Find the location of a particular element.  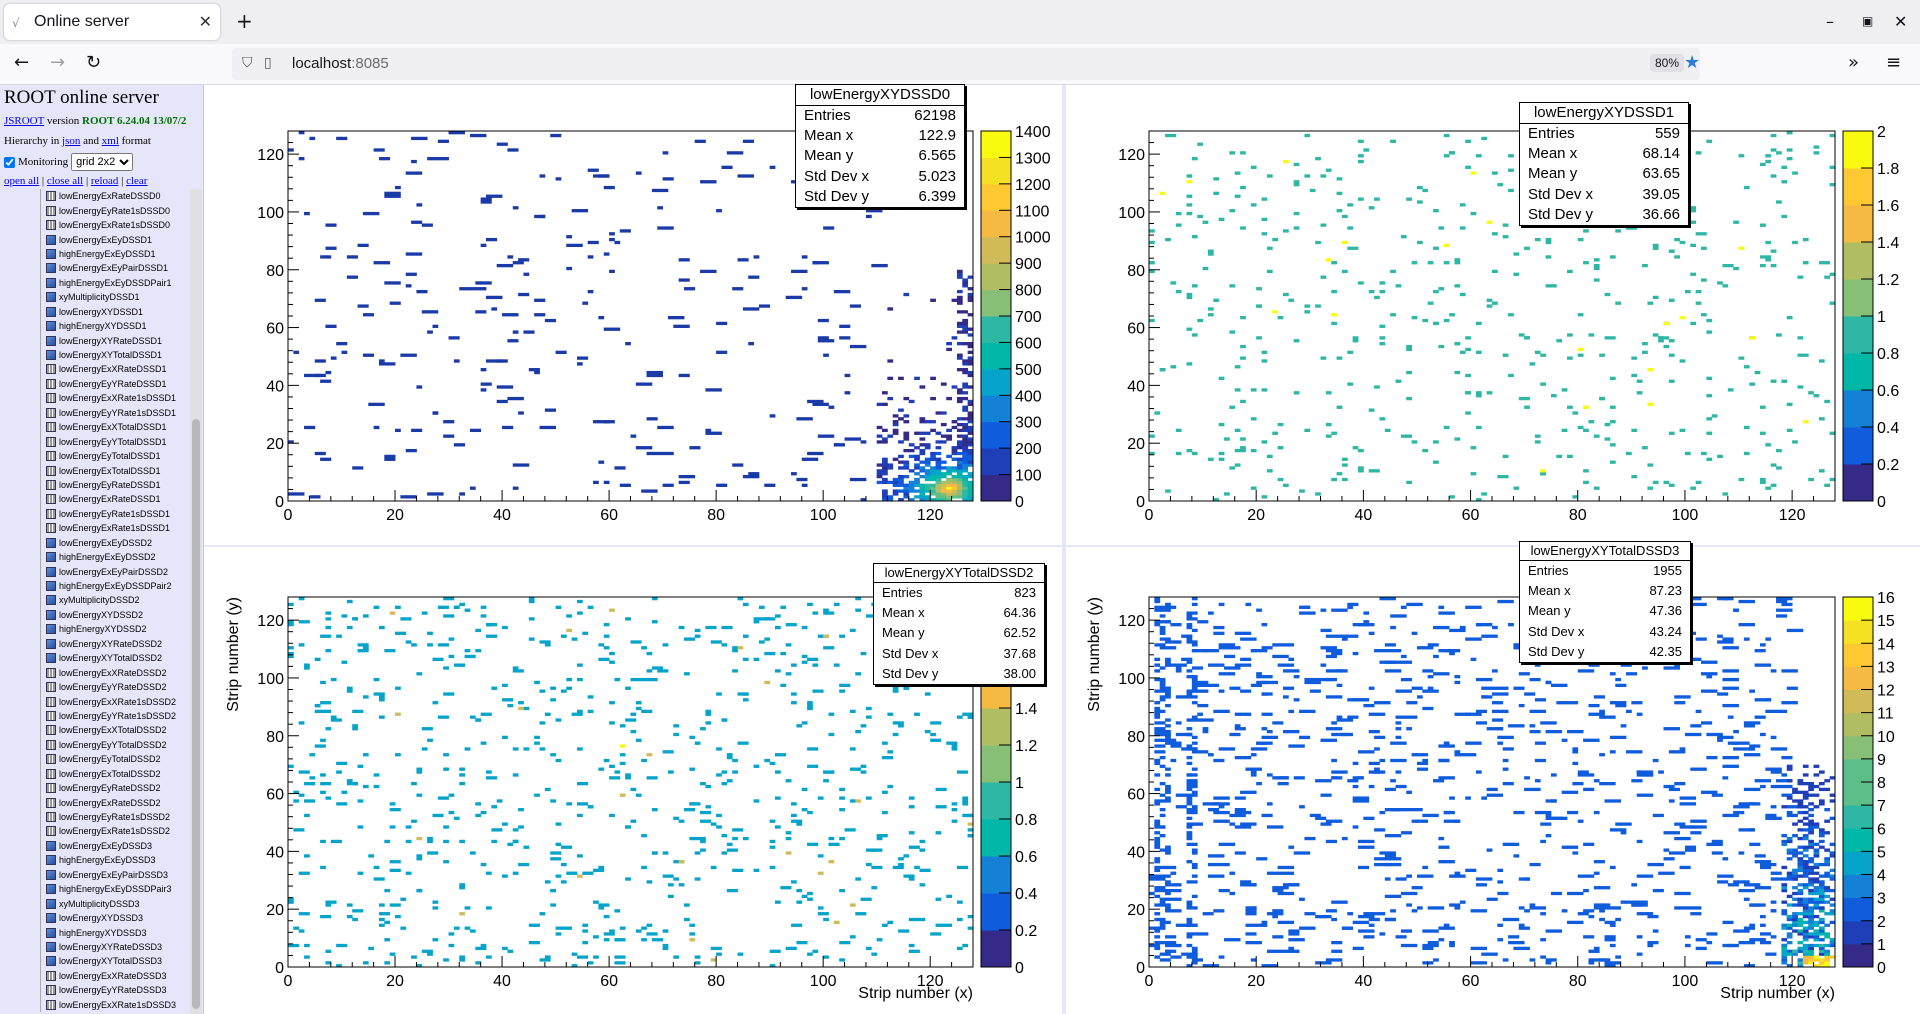

tree-item: highEnergyExEyDSSDPair2 is located at coordinates (95, 586).